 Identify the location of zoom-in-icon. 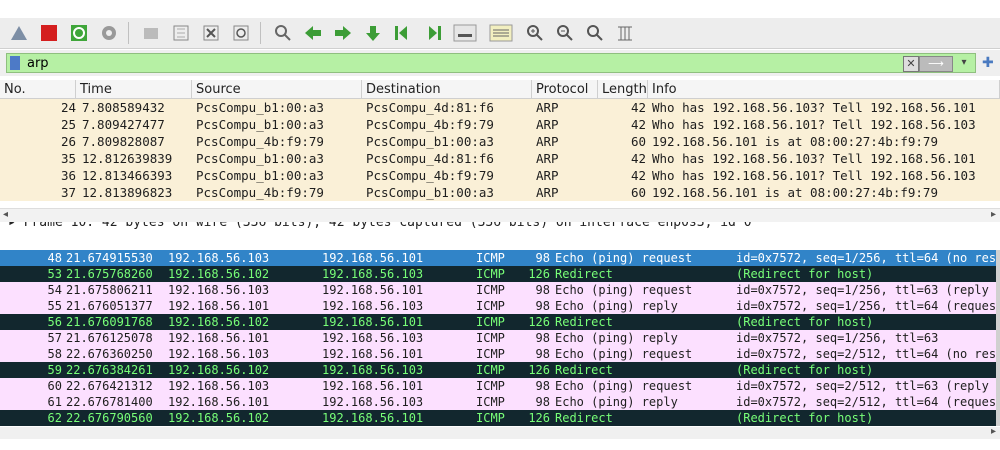
(535, 33).